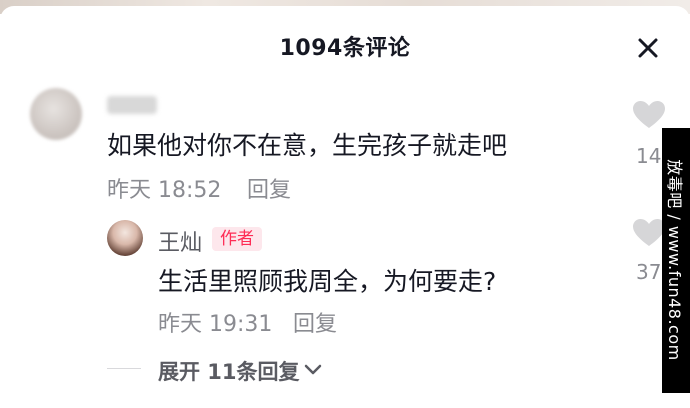 The image size is (690, 408). Describe the element at coordinates (313, 369) in the screenshot. I see `chevron-down-icon` at that location.